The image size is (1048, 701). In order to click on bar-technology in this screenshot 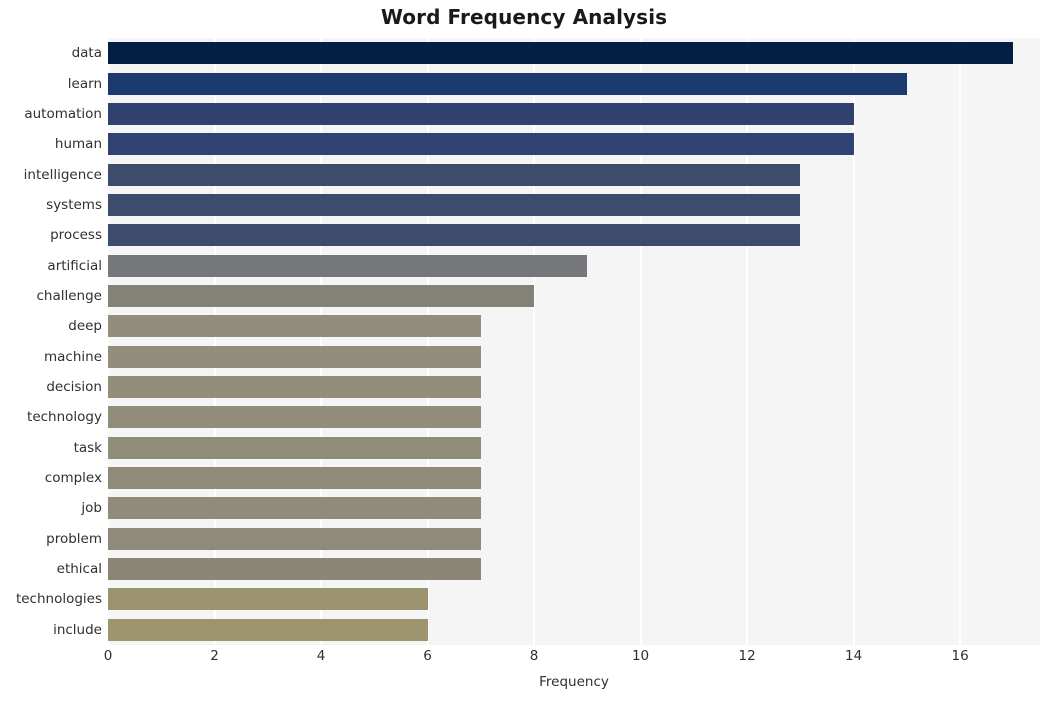, I will do `click(294, 417)`.